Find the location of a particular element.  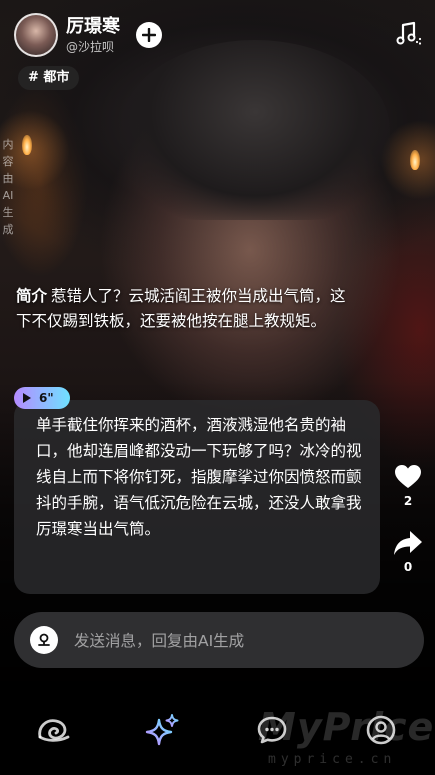

music-button is located at coordinates (408, 34).